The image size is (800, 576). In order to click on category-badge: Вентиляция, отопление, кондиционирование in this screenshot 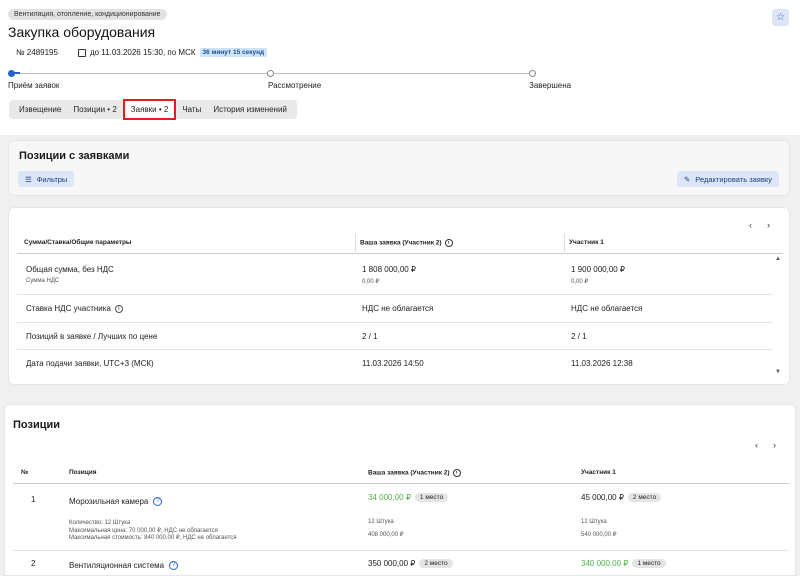, I will do `click(87, 14)`.